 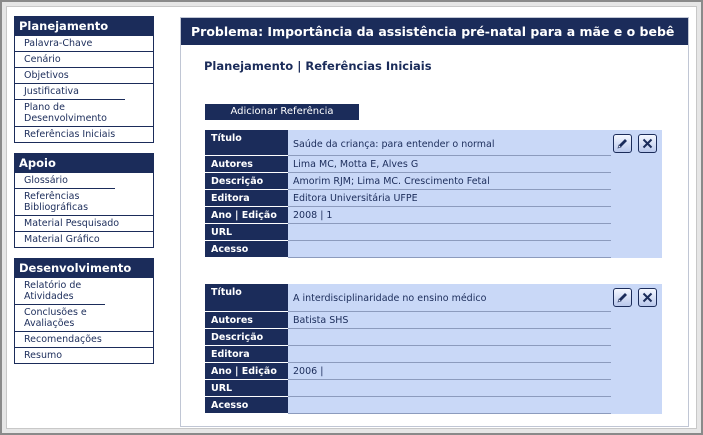 I want to click on sidebar-item-justificativa: Justificativa, so click(x=84, y=91).